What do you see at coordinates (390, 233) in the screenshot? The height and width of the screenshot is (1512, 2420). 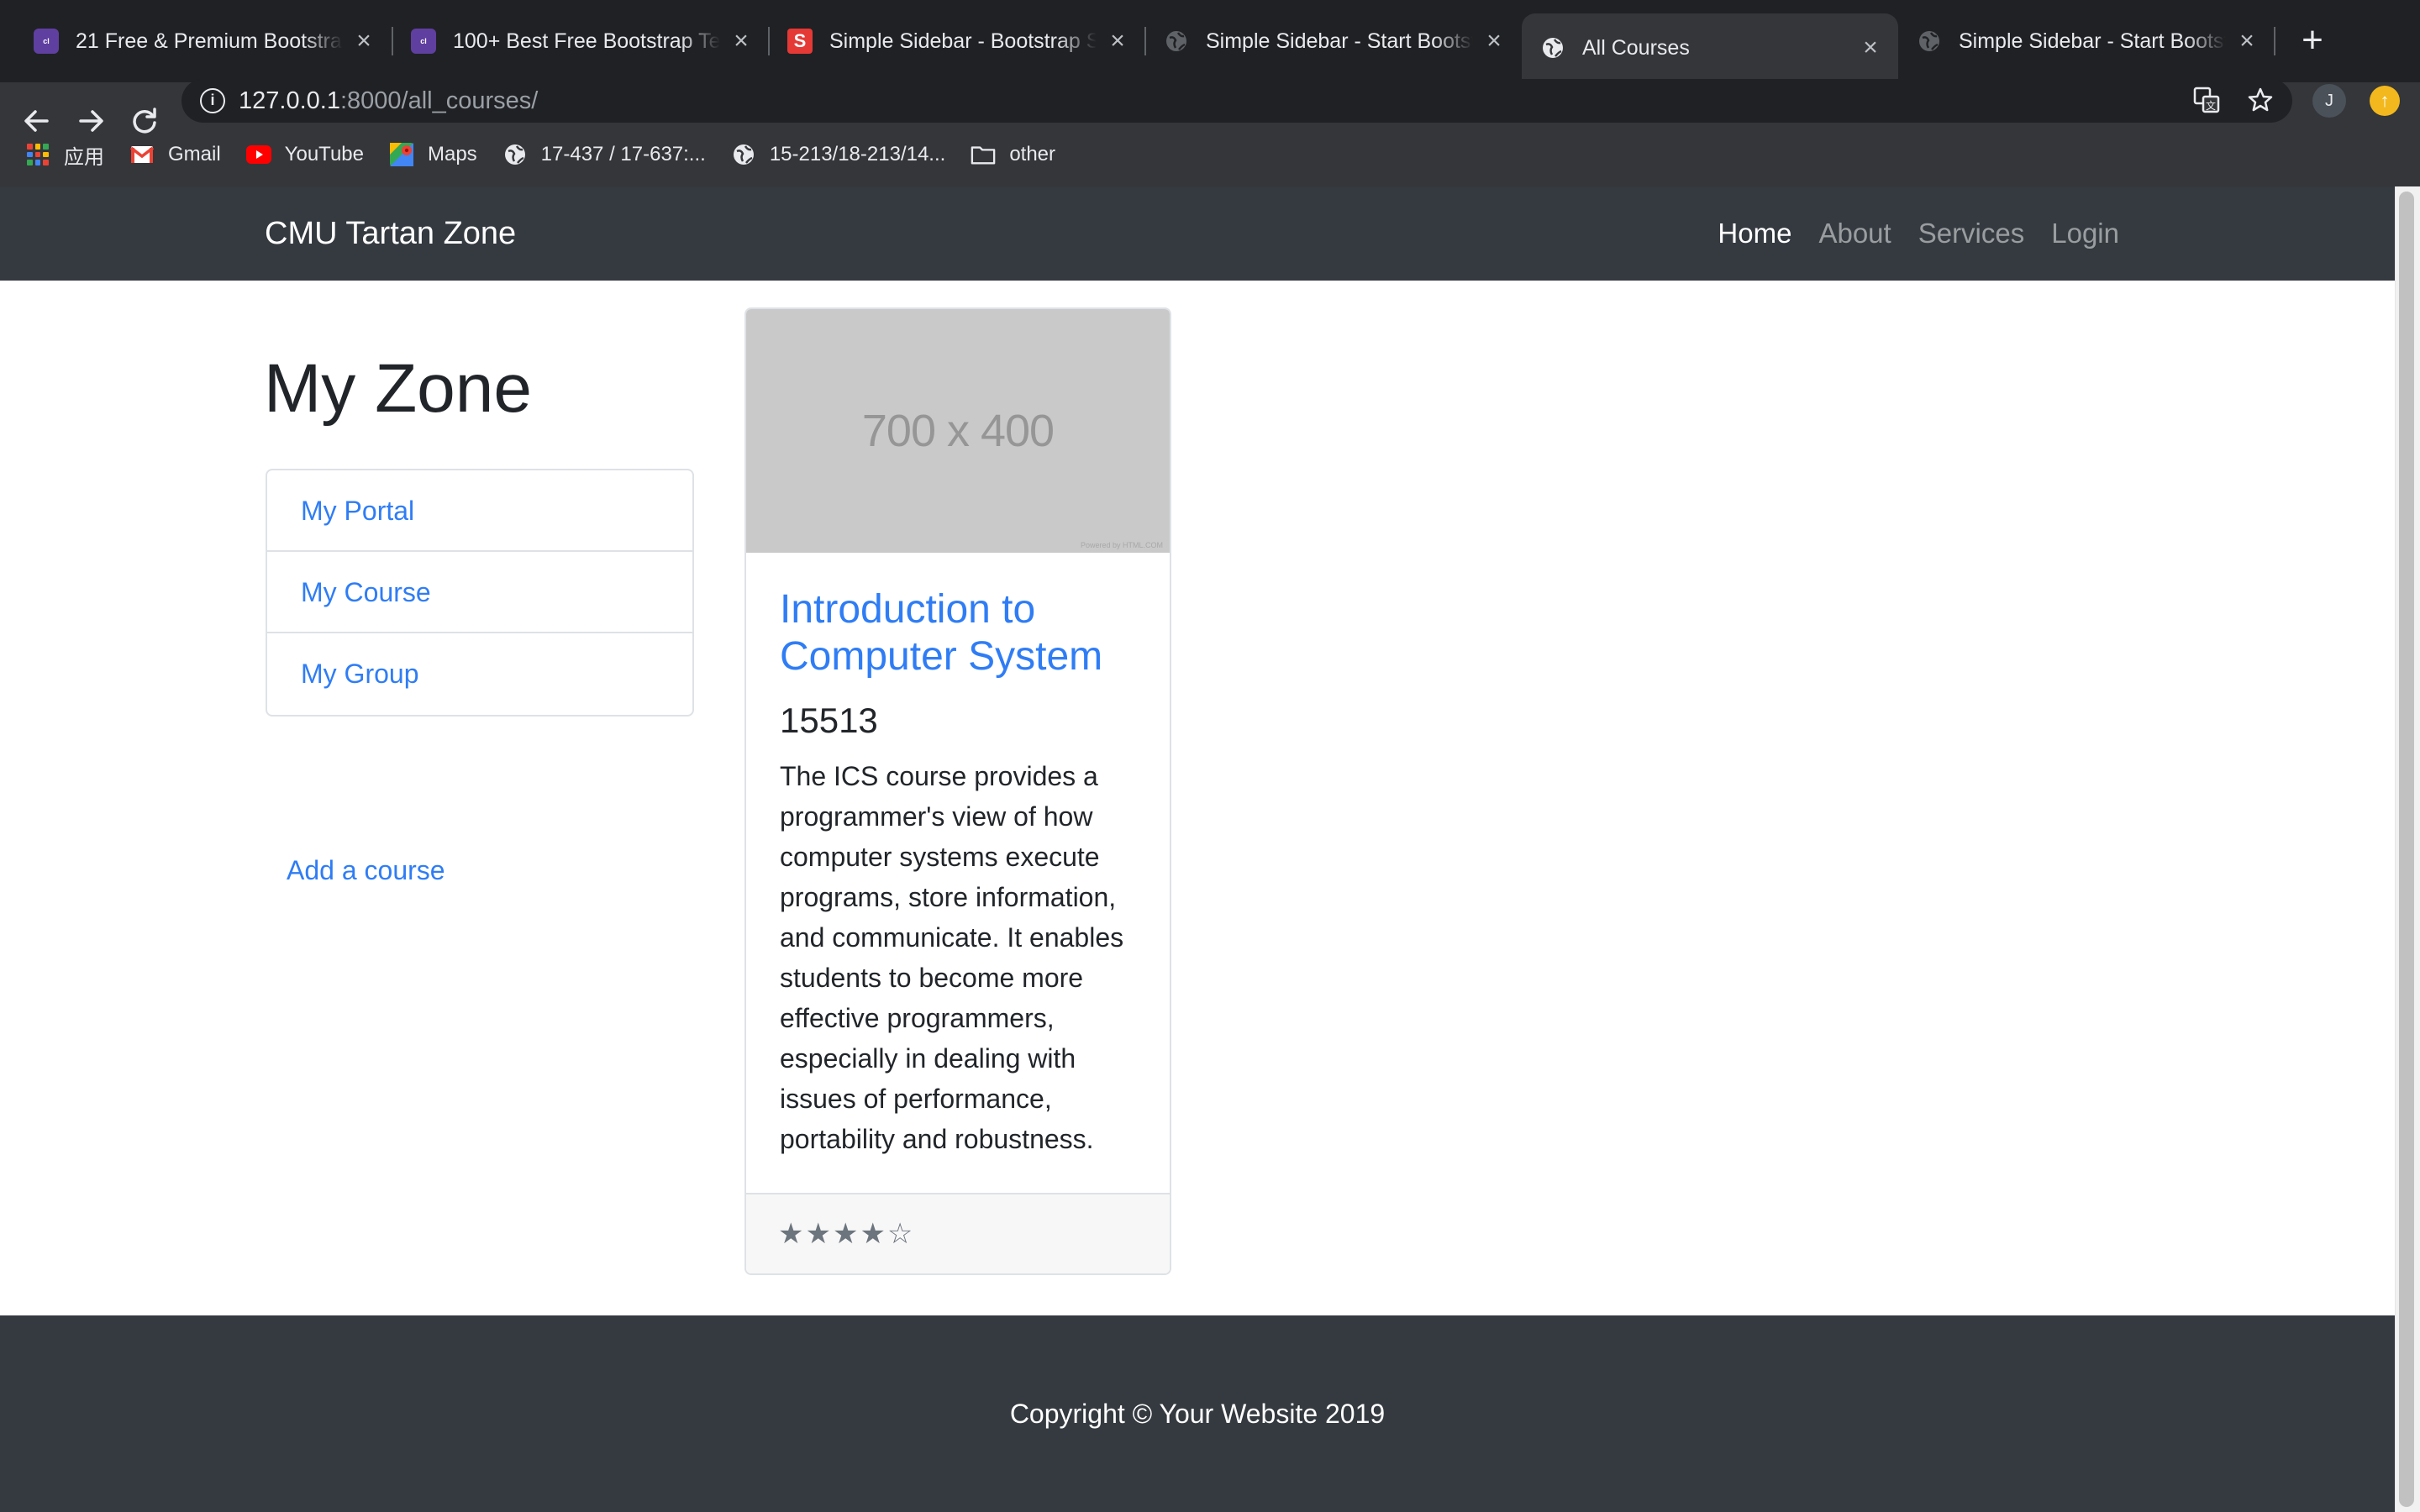 I see `site-brand: CMU Tartan Zone` at bounding box center [390, 233].